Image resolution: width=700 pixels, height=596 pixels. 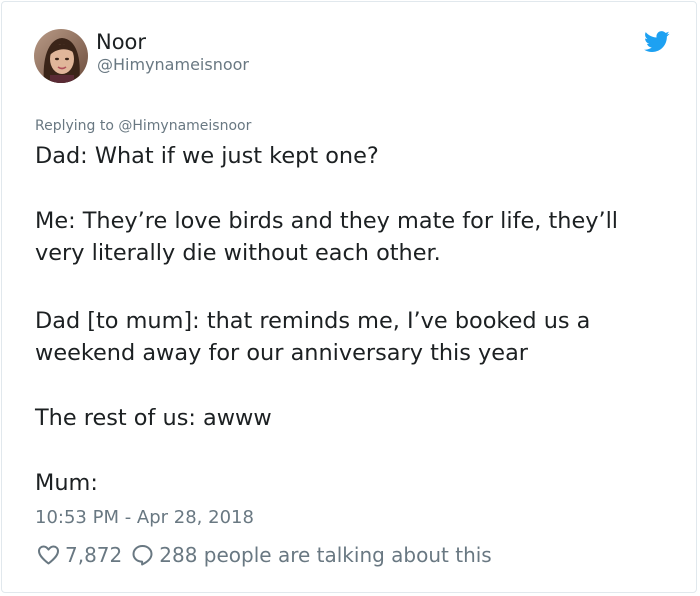 What do you see at coordinates (143, 126) in the screenshot?
I see `replying-to-label: Replying to @Himynameisnoor` at bounding box center [143, 126].